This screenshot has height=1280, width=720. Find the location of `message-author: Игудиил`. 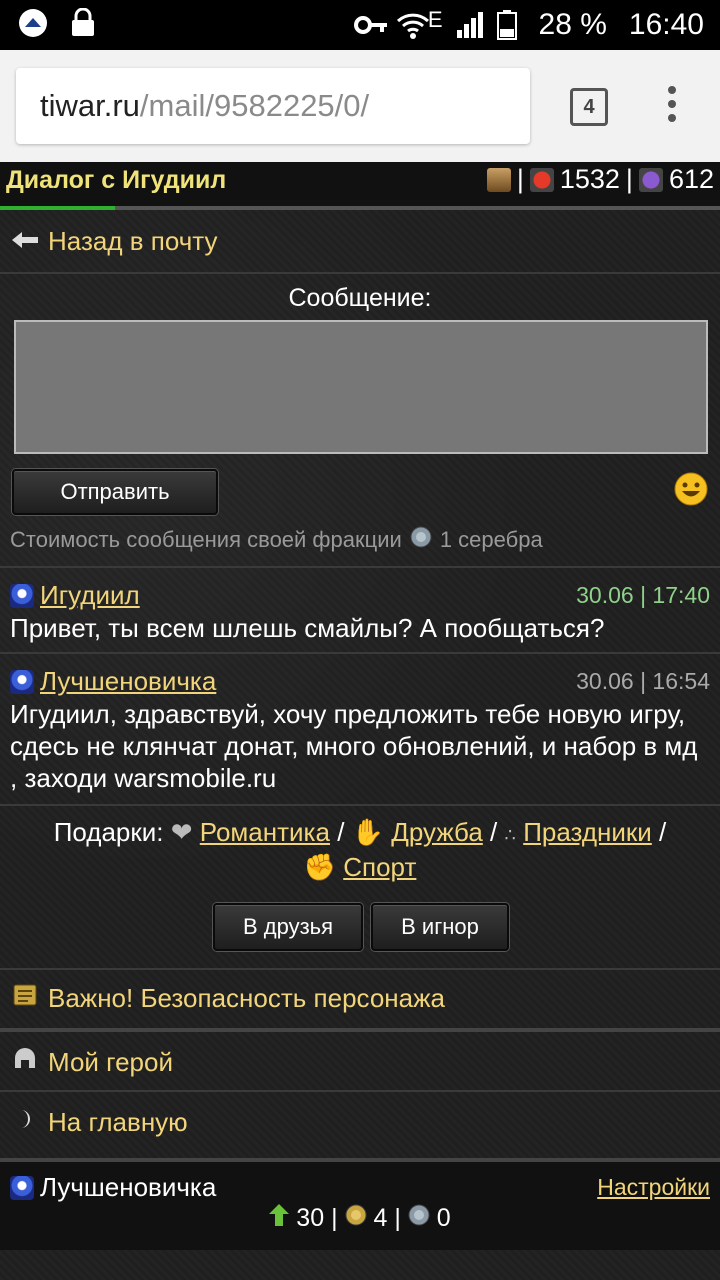

message-author: Игудиил is located at coordinates (75, 595).